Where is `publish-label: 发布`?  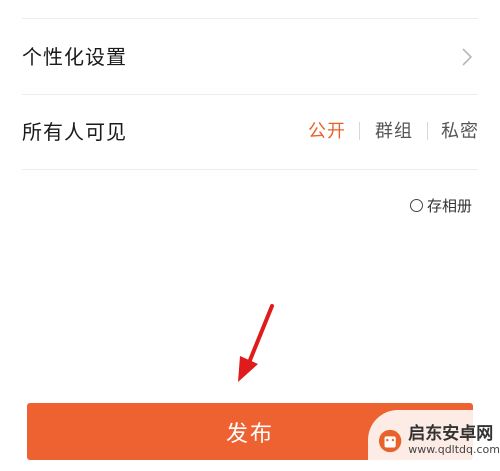 publish-label: 发布 is located at coordinates (249, 434).